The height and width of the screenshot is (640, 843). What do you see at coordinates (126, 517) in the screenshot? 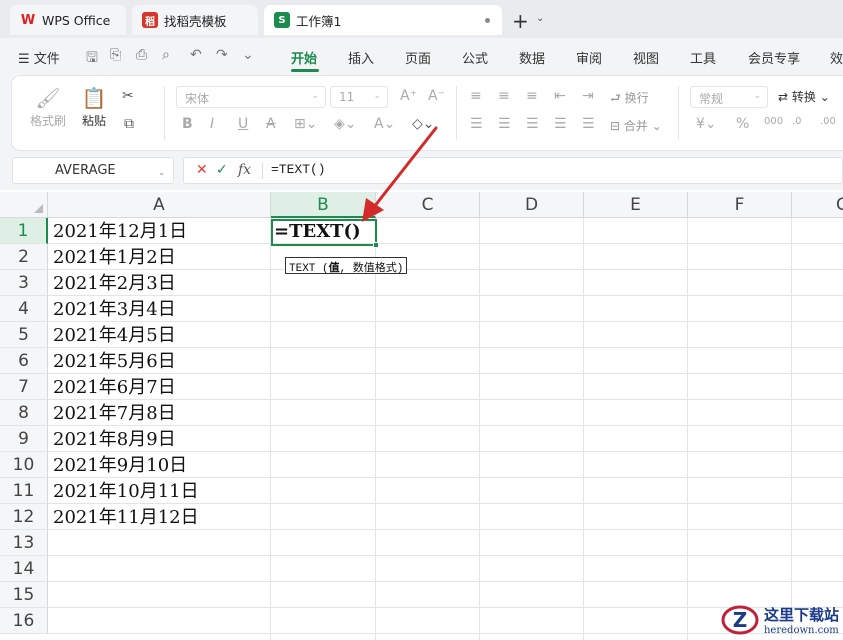
I see `cell-a: 2021年11月12日` at bounding box center [126, 517].